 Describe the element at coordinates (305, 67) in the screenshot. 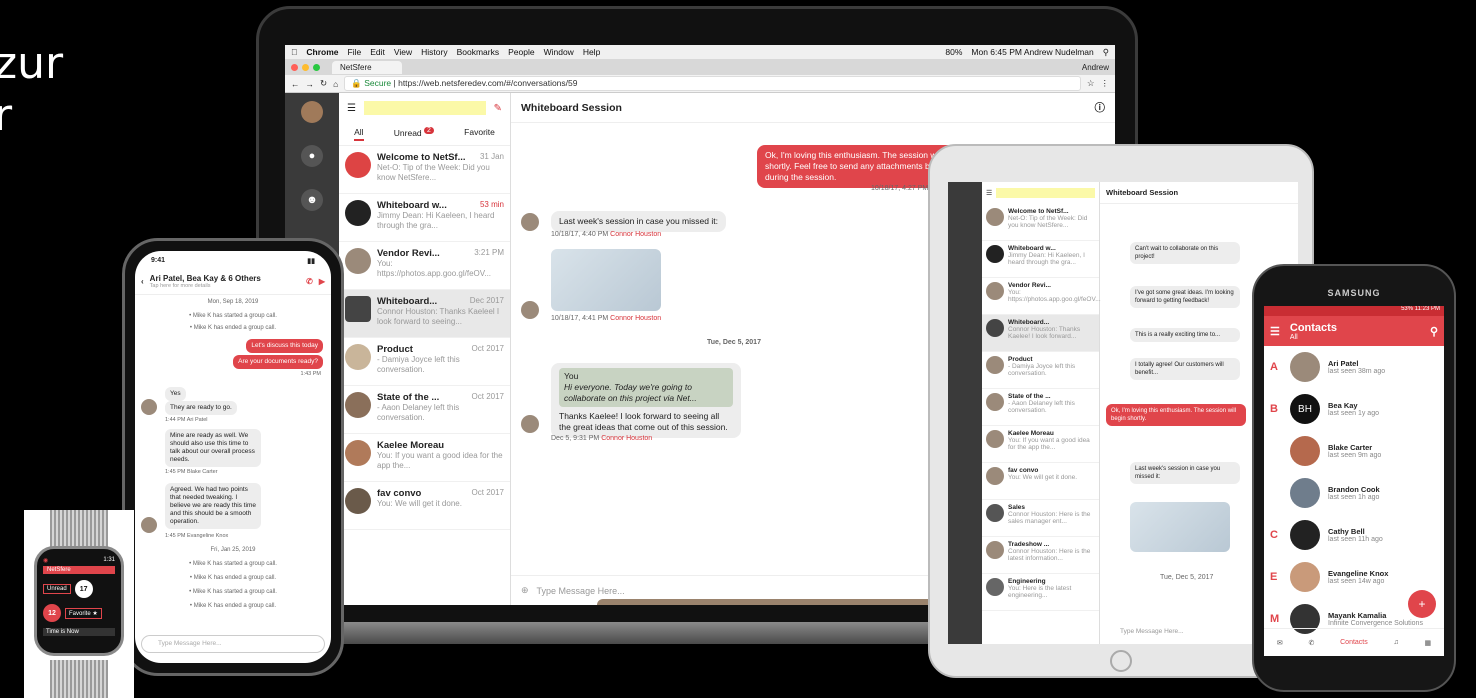

I see `minimize-window-icon` at that location.